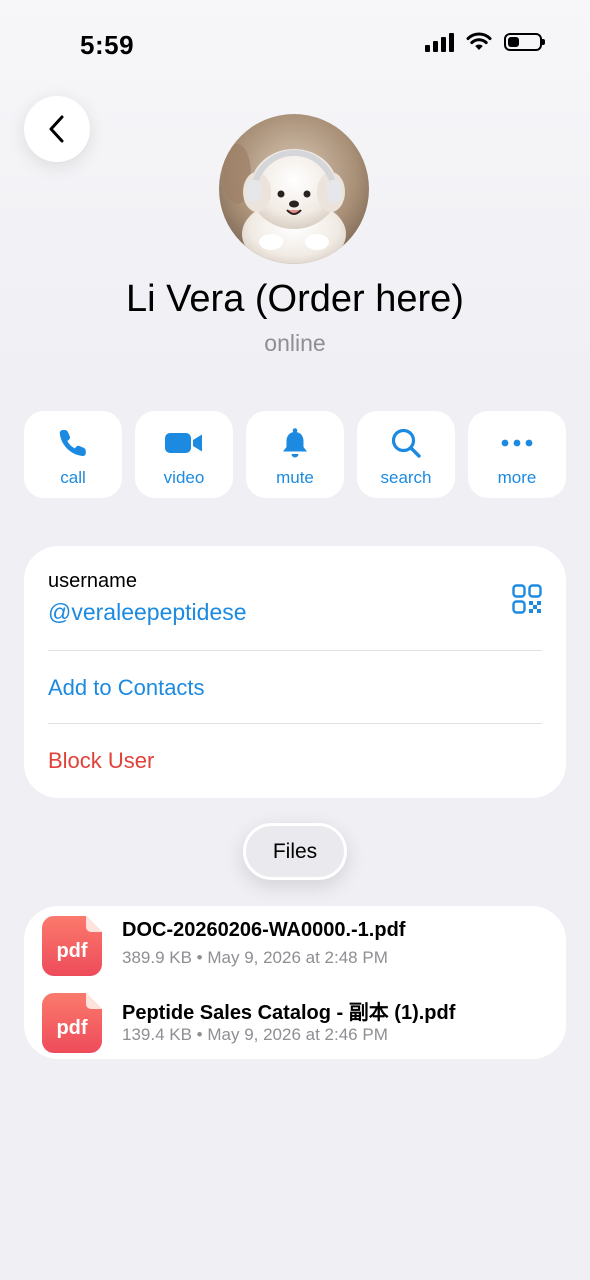 This screenshot has height=1280, width=590. I want to click on mute-label: mute, so click(295, 477).